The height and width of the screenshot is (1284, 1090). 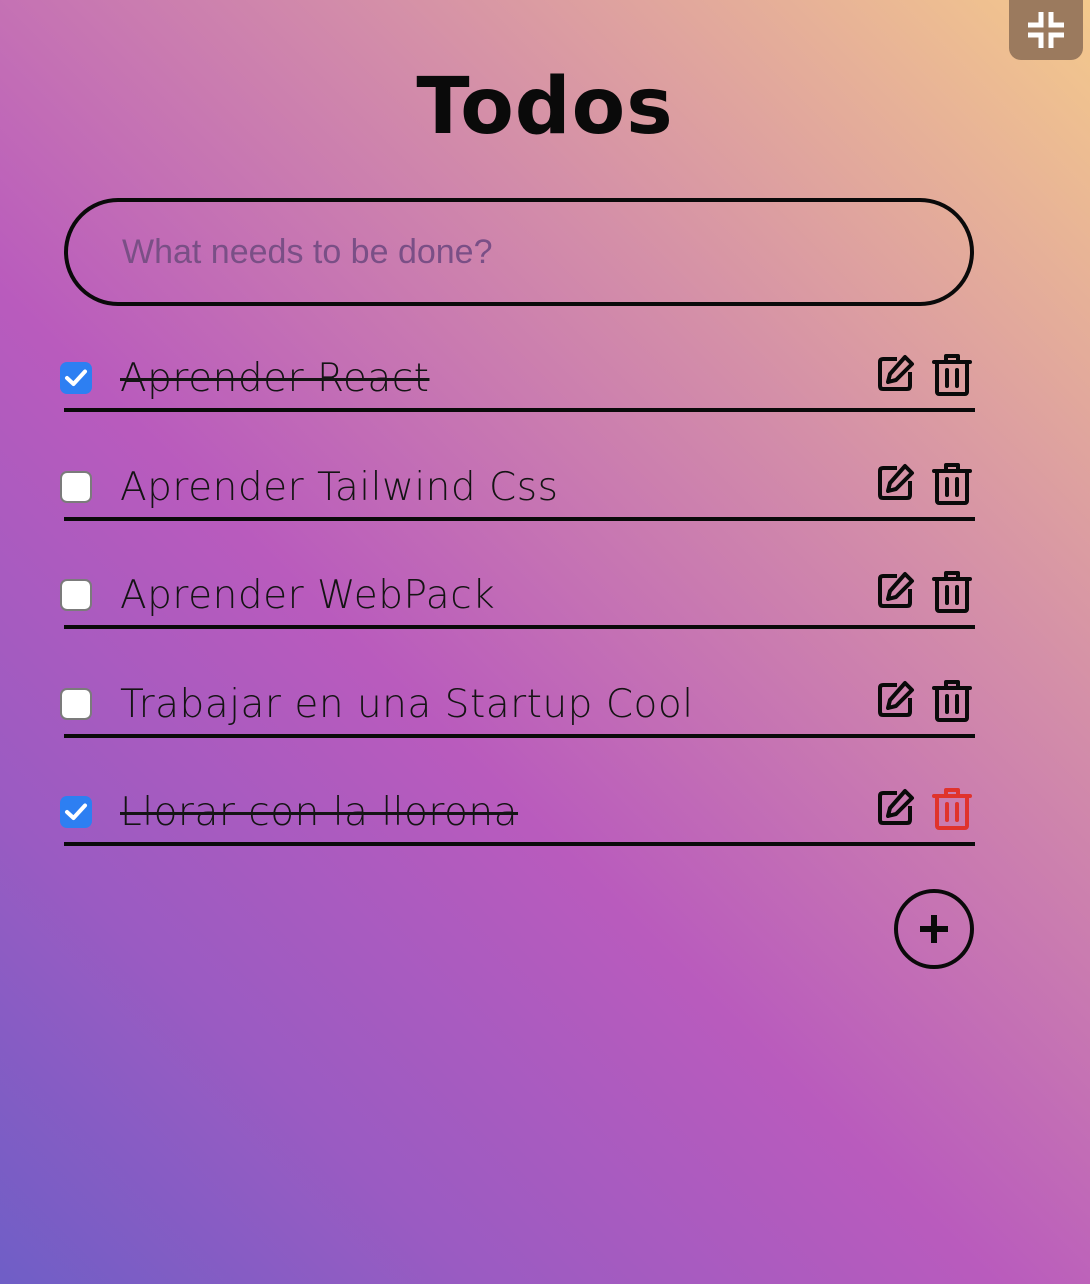 I want to click on todo-item: Trabajar en una Startup Cool, so click(x=517, y=720).